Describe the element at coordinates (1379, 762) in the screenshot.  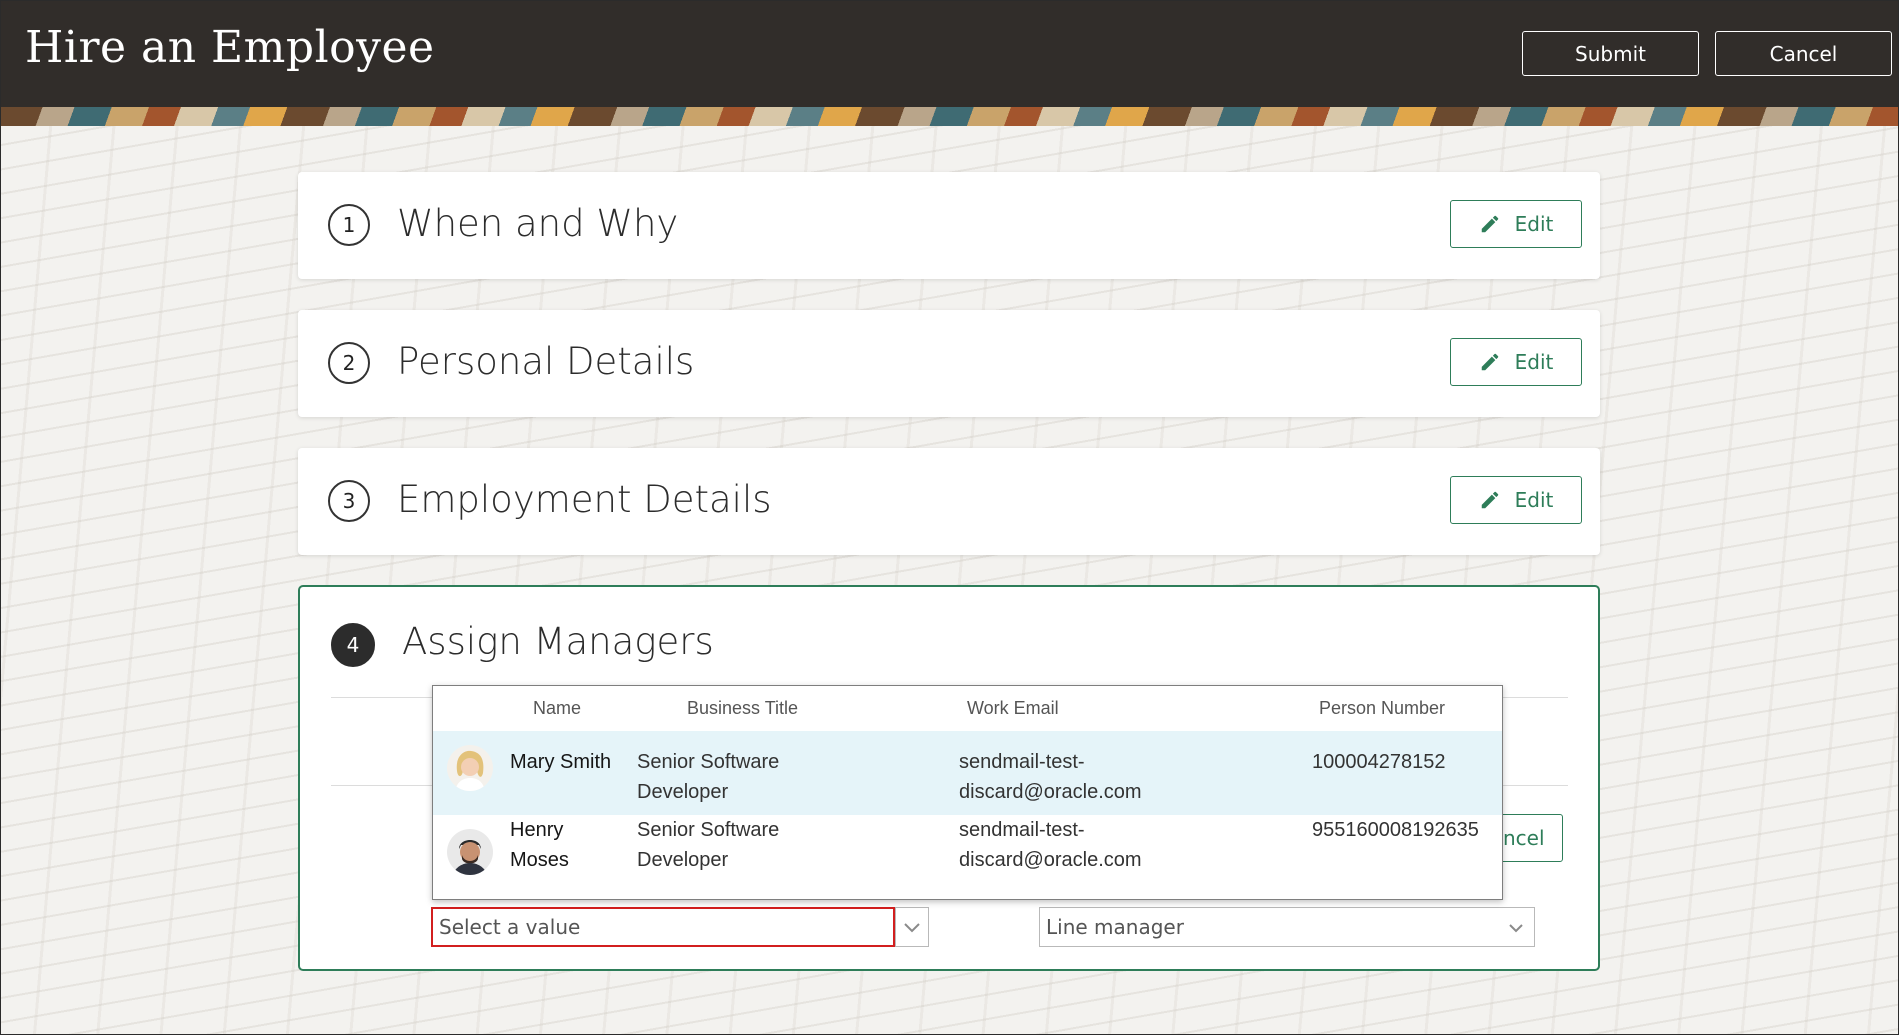
I see `row-person-number: 100004278152` at that location.